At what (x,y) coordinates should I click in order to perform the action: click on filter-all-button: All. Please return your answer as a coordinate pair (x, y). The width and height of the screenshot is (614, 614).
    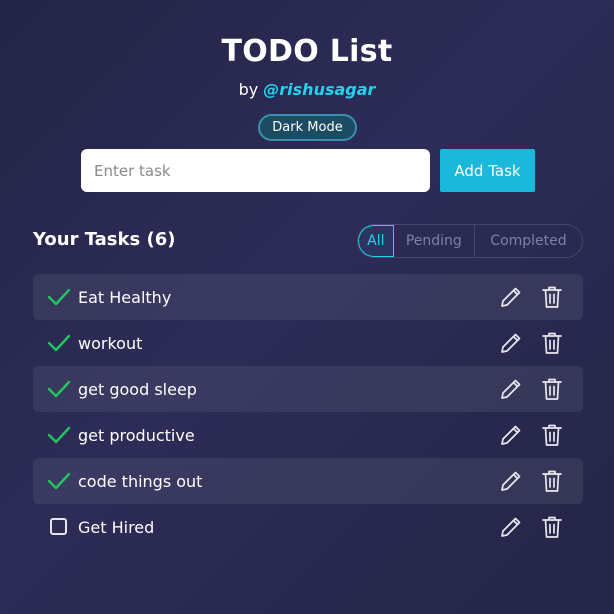
    Looking at the image, I should click on (376, 241).